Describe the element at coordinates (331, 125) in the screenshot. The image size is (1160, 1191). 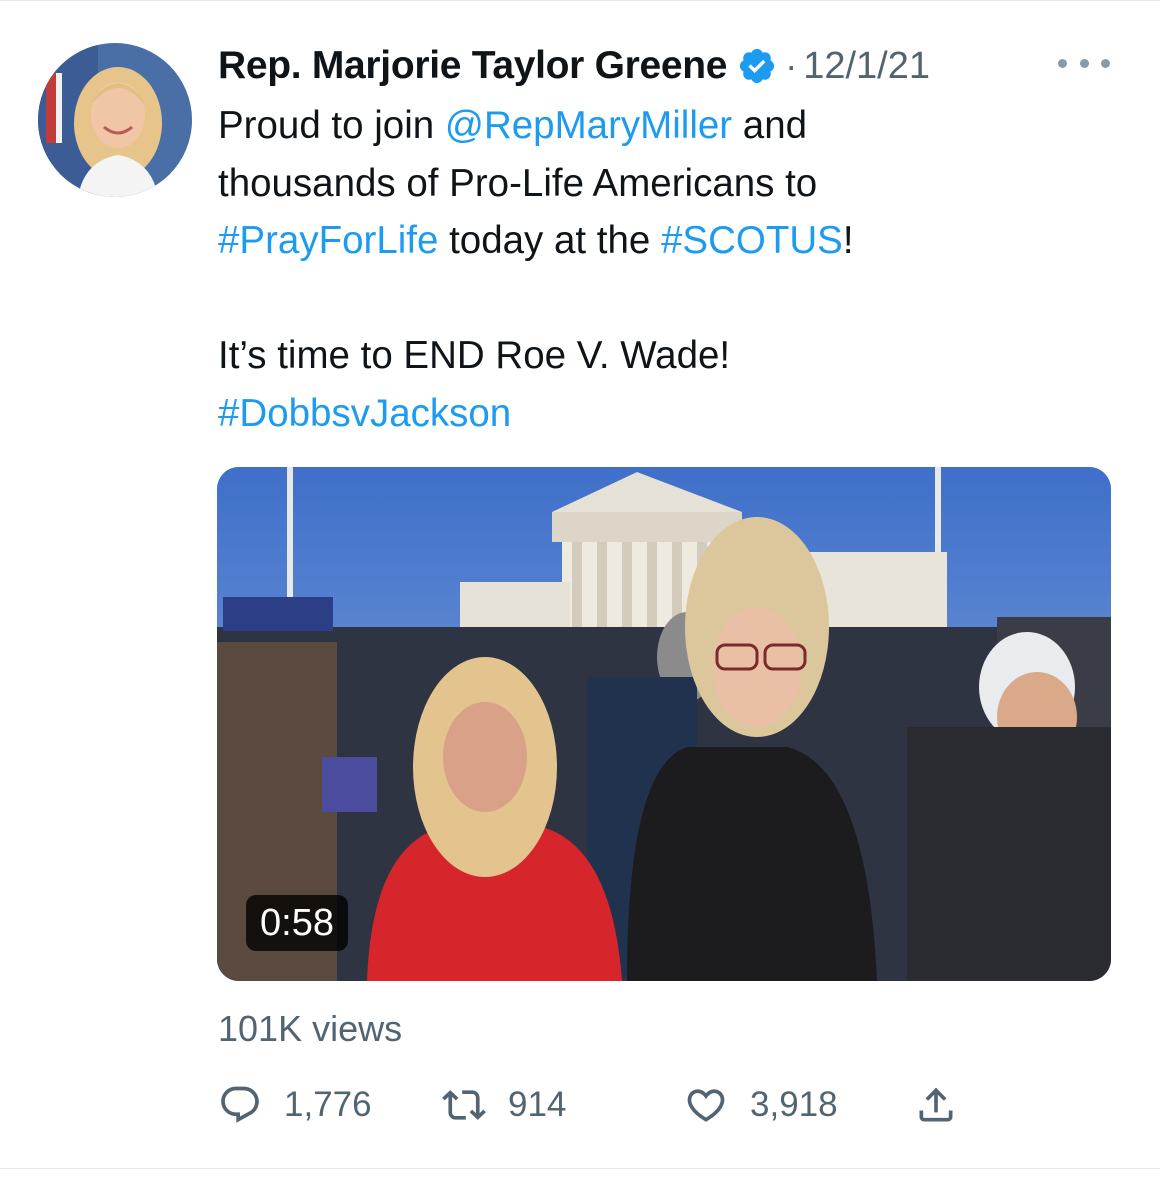
I see `text-span: Proud to join` at that location.